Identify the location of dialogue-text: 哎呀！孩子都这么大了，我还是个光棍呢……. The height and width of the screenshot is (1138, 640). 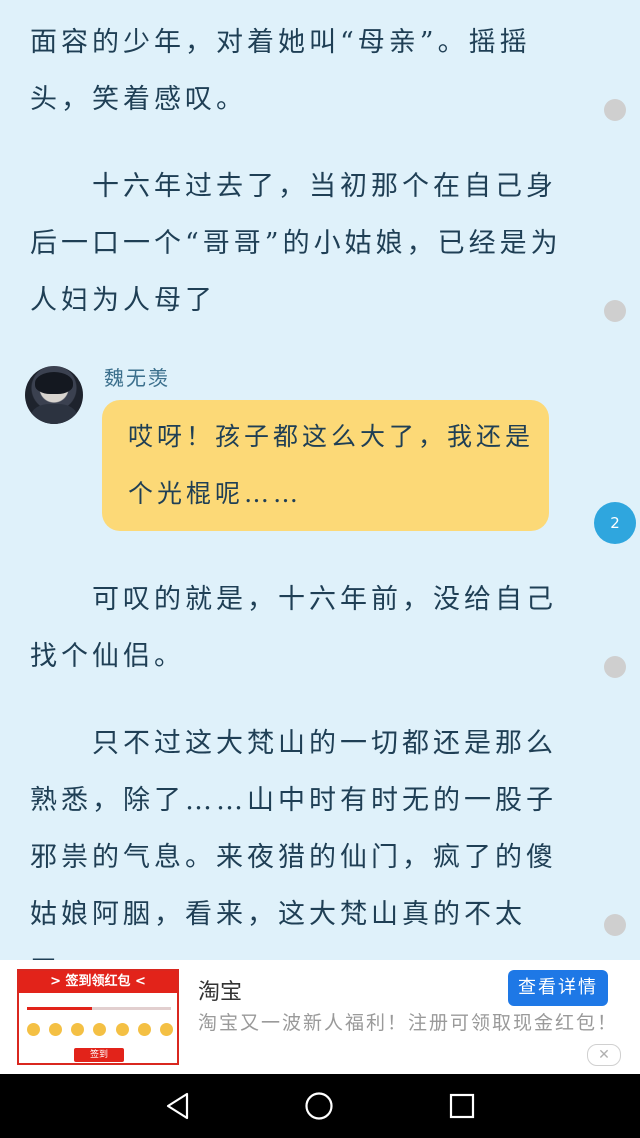
(331, 465).